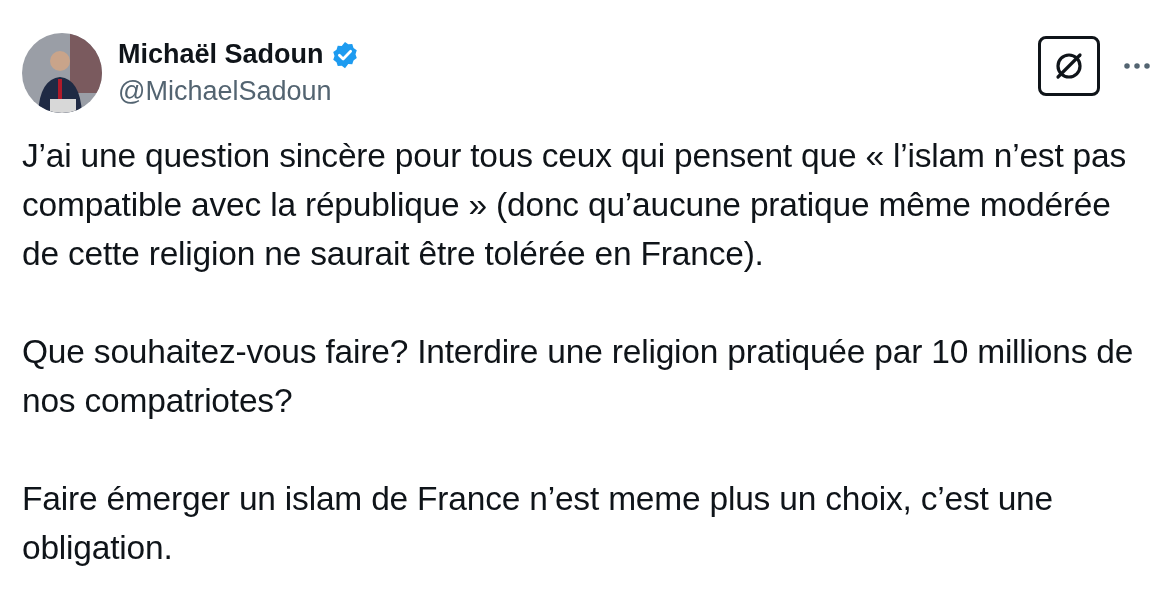  I want to click on post-text: Faire émerger un islam de France n’est meme plus un choix, c’est une obligation., so click(538, 523).